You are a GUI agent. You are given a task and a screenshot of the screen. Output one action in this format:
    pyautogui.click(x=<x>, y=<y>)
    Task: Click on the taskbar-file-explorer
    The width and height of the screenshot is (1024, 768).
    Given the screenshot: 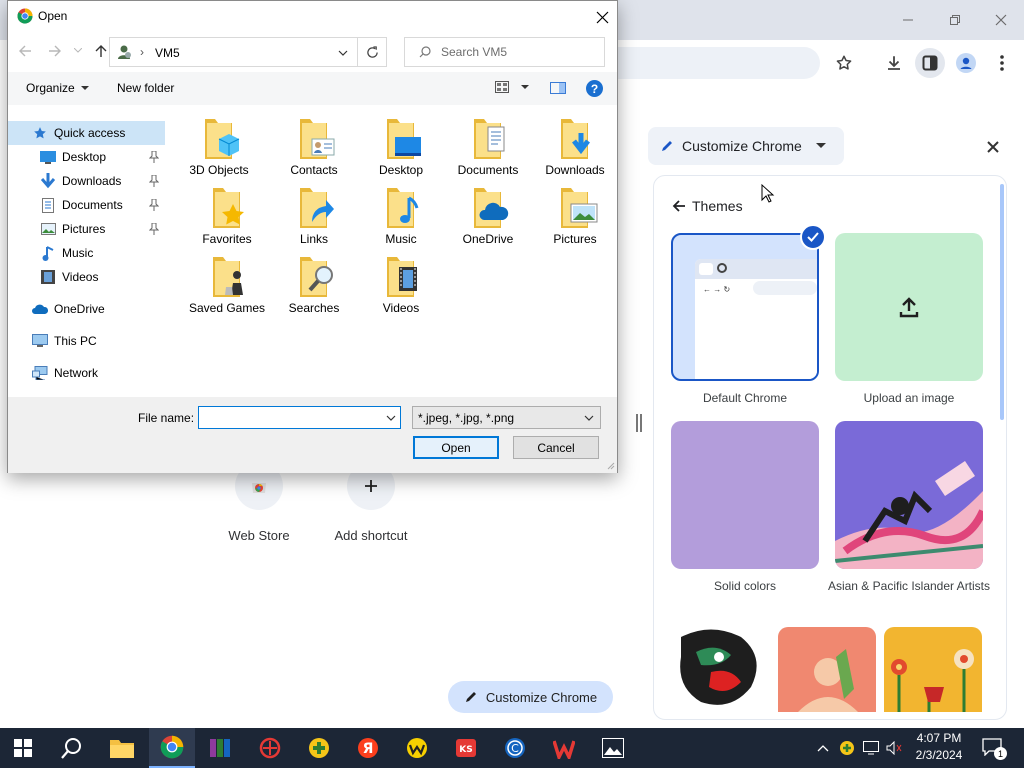 What is the action you would take?
    pyautogui.click(x=122, y=748)
    